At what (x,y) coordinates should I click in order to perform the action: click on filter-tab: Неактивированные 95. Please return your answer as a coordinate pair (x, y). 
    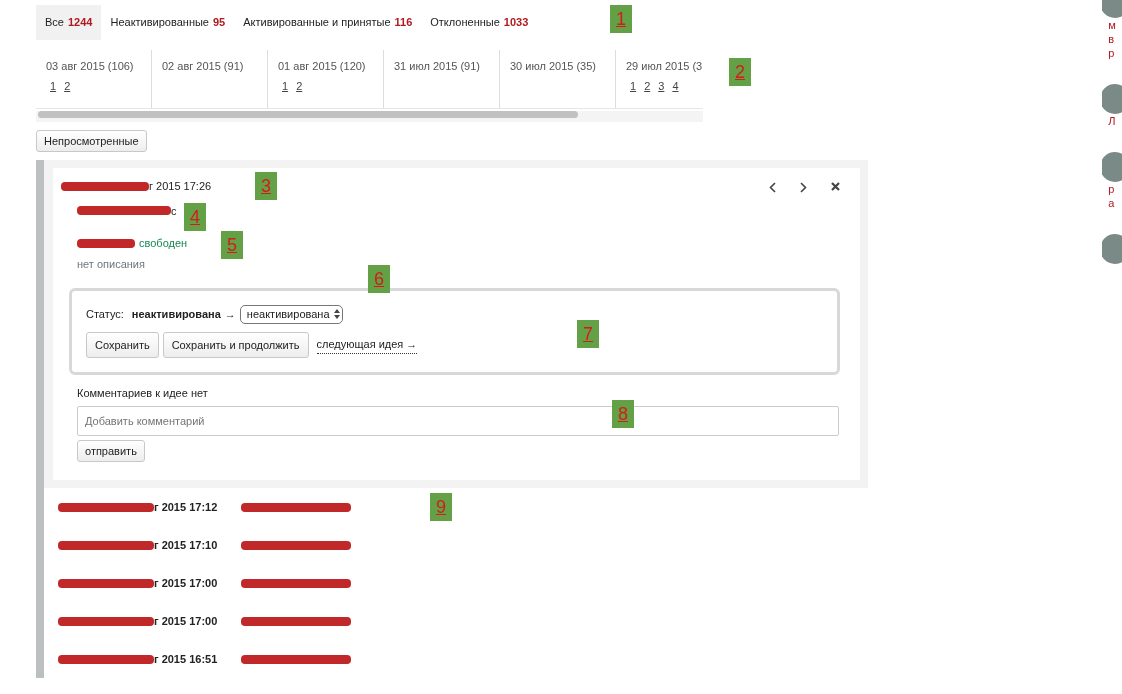
    Looking at the image, I should click on (168, 22).